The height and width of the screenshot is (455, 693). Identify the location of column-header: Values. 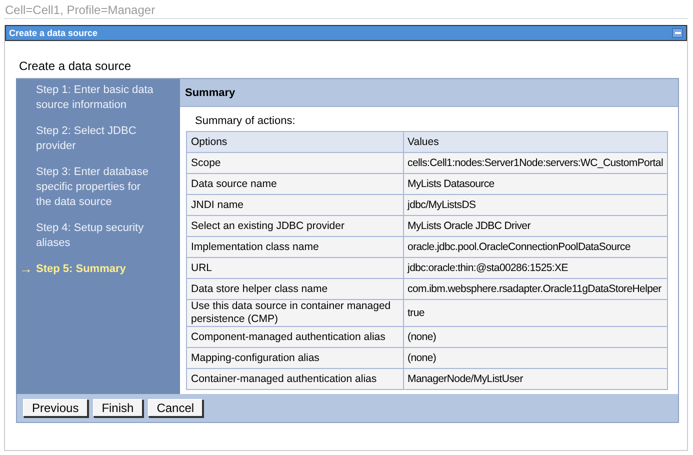
(535, 142).